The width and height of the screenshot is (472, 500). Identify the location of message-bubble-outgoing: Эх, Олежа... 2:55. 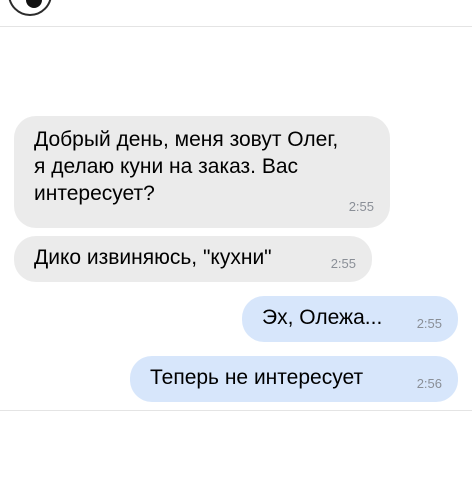
(350, 319).